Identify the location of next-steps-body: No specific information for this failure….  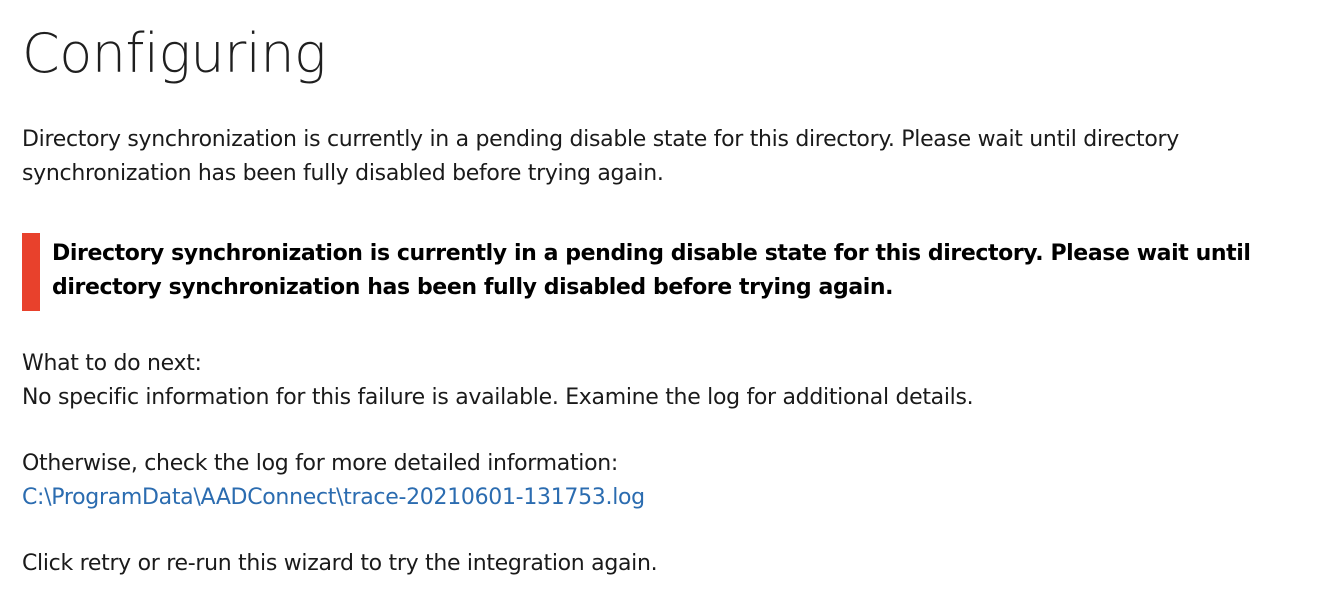
(498, 397).